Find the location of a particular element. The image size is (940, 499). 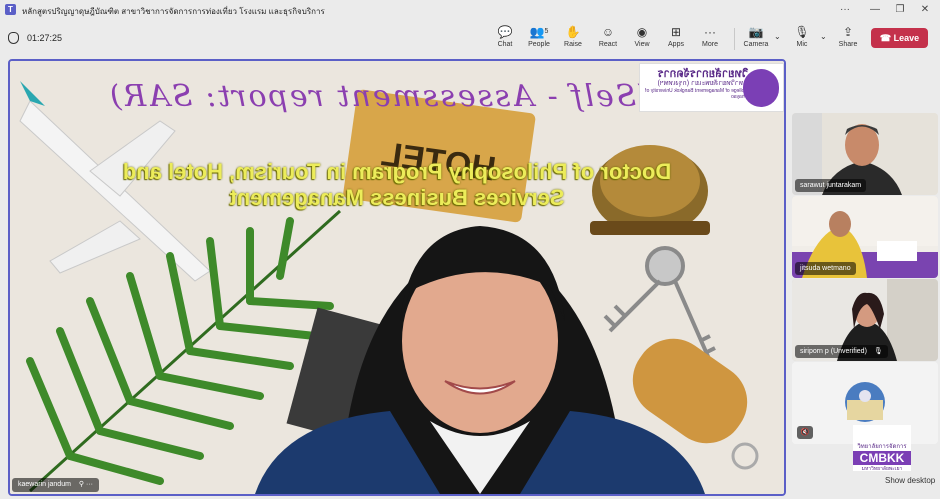

participant-name: siriporn p (Unverified) is located at coordinates (833, 351).